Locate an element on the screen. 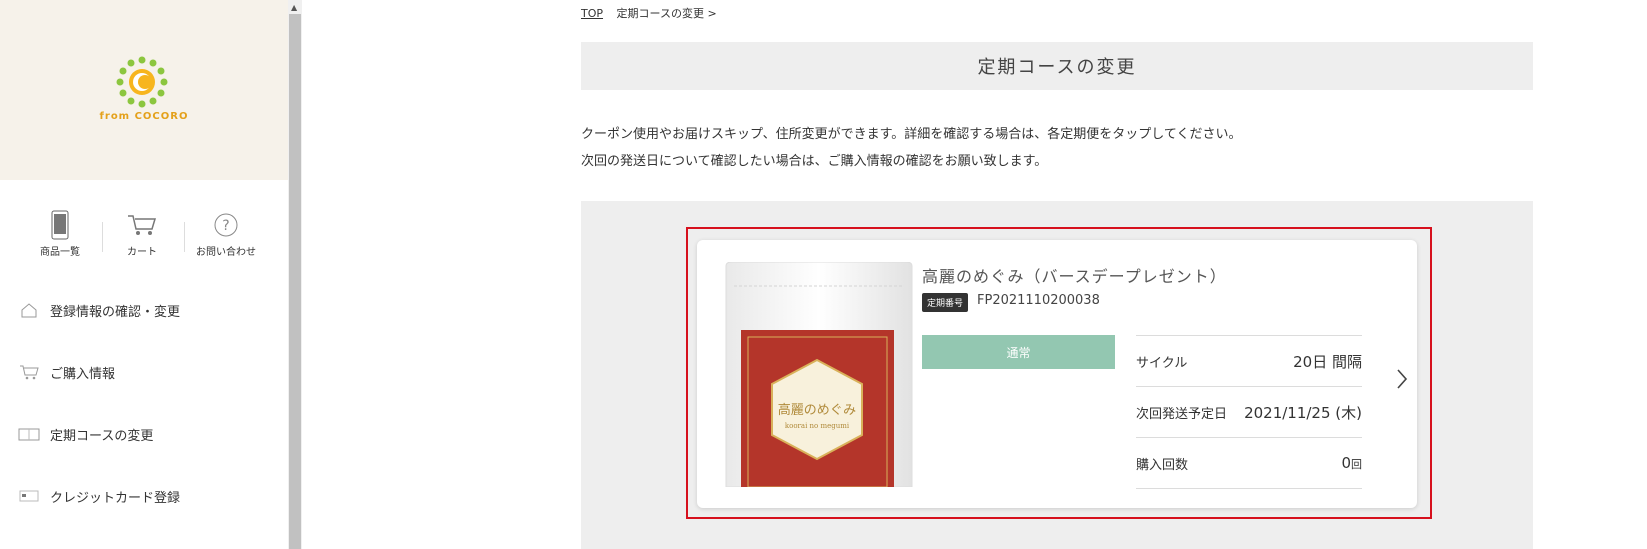 This screenshot has width=1647, height=549. menu-item-label: クレジットカード登録 is located at coordinates (115, 498).